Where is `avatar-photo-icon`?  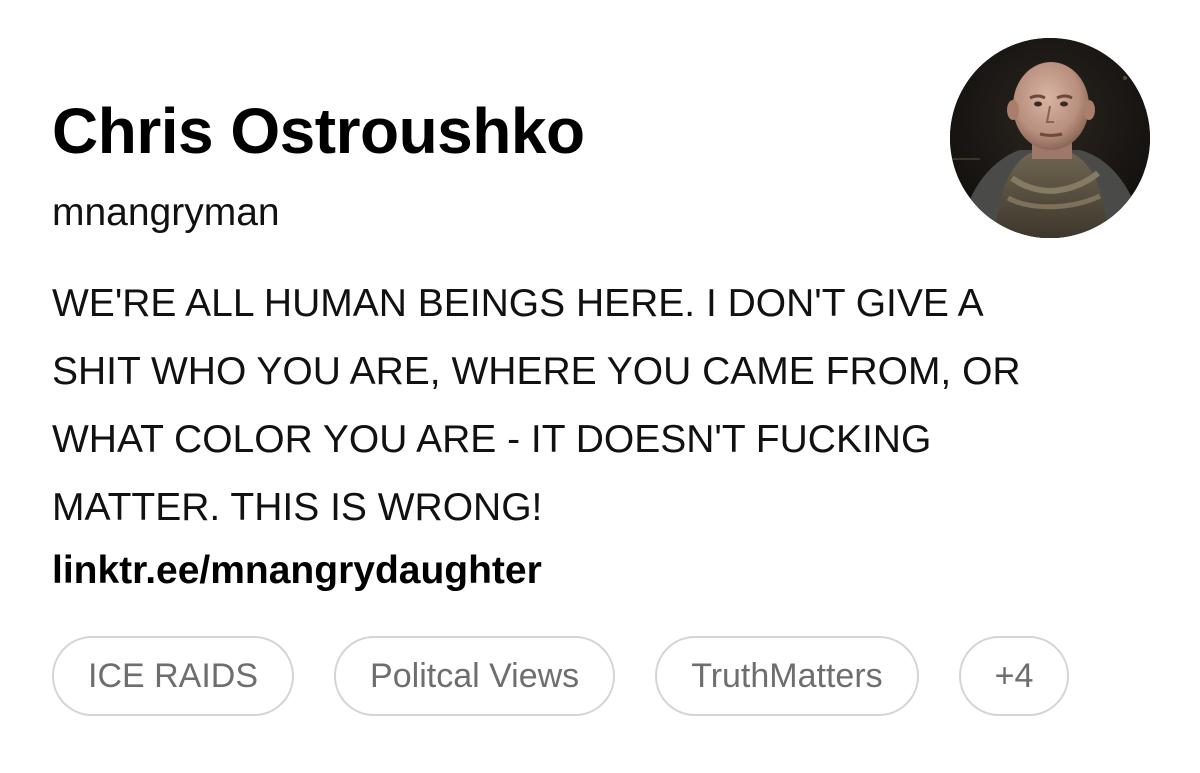 avatar-photo-icon is located at coordinates (1050, 138).